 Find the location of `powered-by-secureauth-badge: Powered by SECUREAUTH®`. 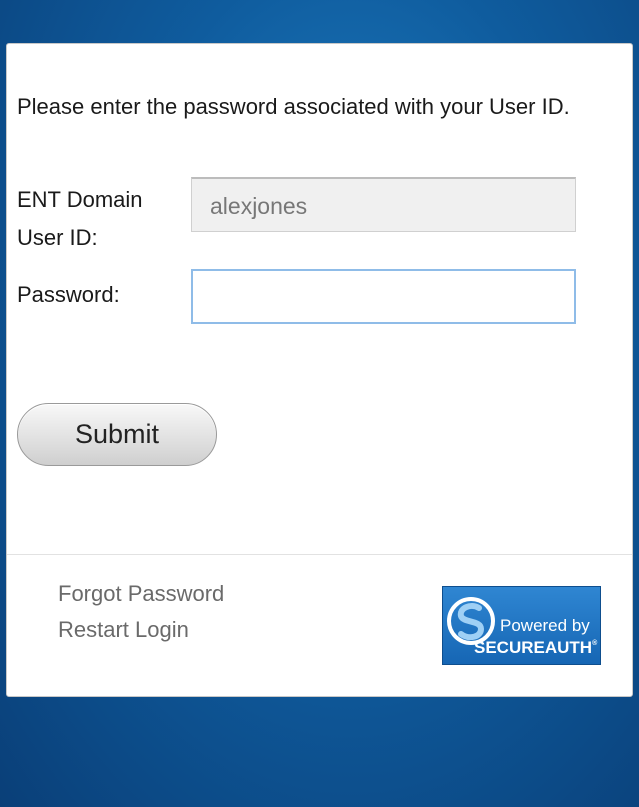

powered-by-secureauth-badge: Powered by SECUREAUTH® is located at coordinates (521, 625).